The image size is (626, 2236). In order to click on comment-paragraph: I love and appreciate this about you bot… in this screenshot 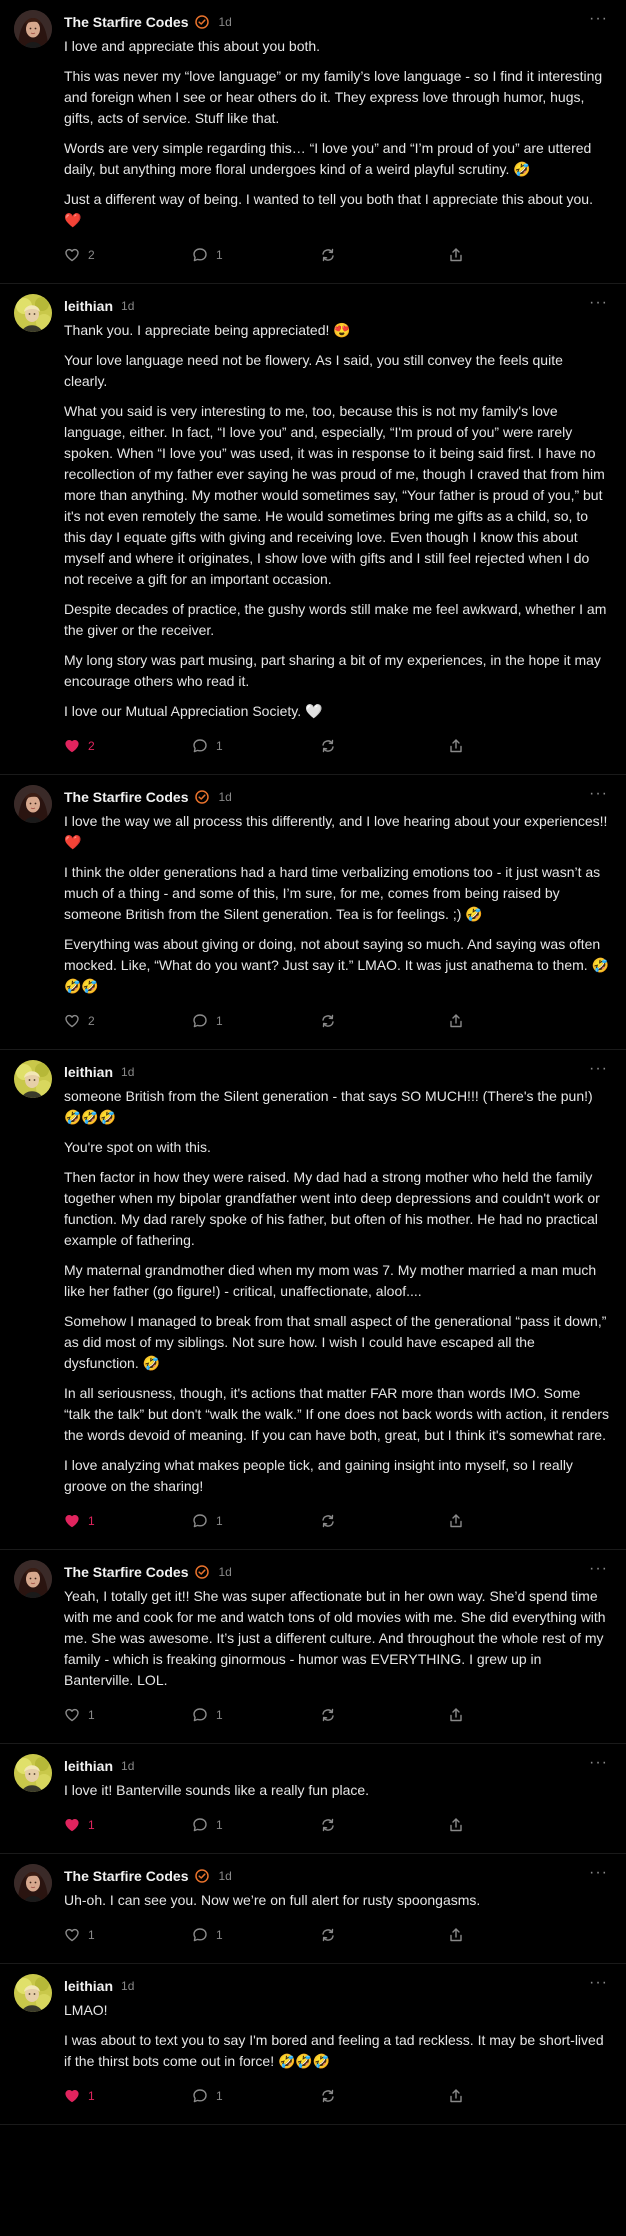, I will do `click(192, 46)`.